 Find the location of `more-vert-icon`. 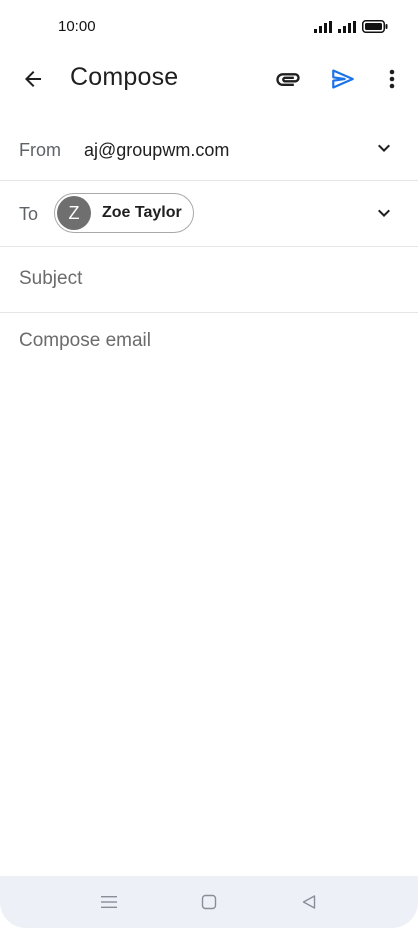

more-vert-icon is located at coordinates (392, 79).